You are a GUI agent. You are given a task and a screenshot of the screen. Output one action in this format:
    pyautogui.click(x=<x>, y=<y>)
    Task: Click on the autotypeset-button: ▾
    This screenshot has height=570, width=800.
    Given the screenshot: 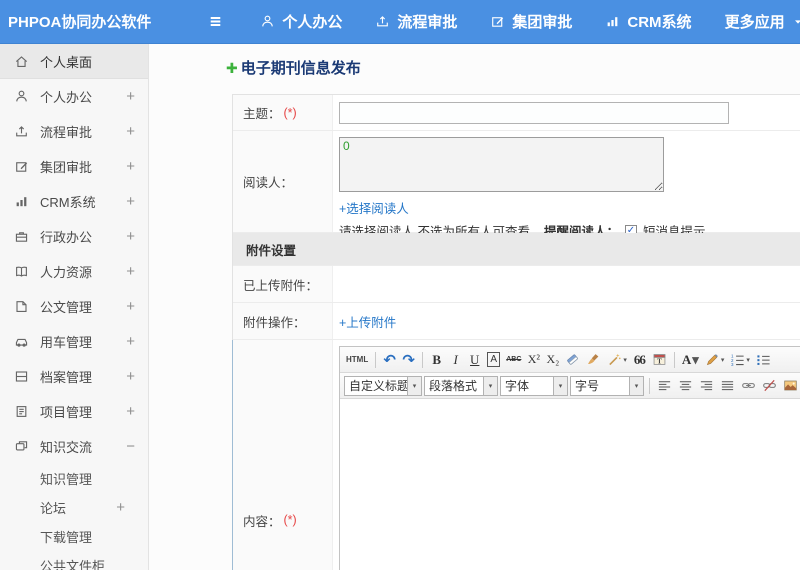 What is the action you would take?
    pyautogui.click(x=617, y=360)
    